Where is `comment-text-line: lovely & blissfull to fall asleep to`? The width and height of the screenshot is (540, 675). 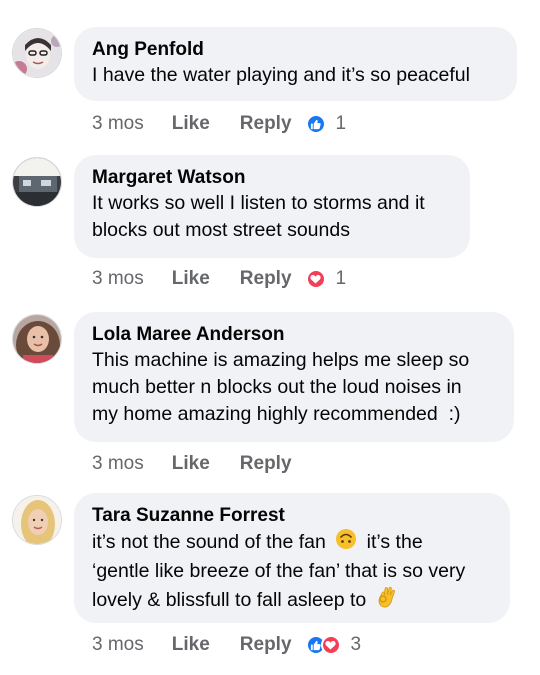 comment-text-line: lovely & blissfull to fall asleep to is located at coordinates (292, 601).